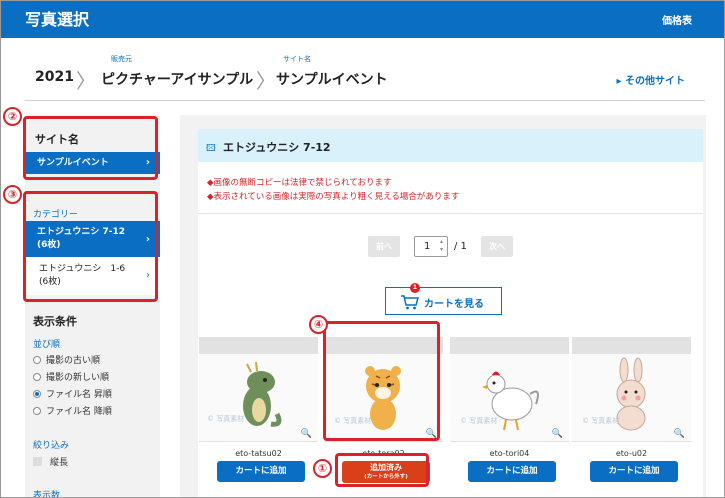 The height and width of the screenshot is (498, 725). Describe the element at coordinates (460, 246) in the screenshot. I see `page-total: / 1` at that location.